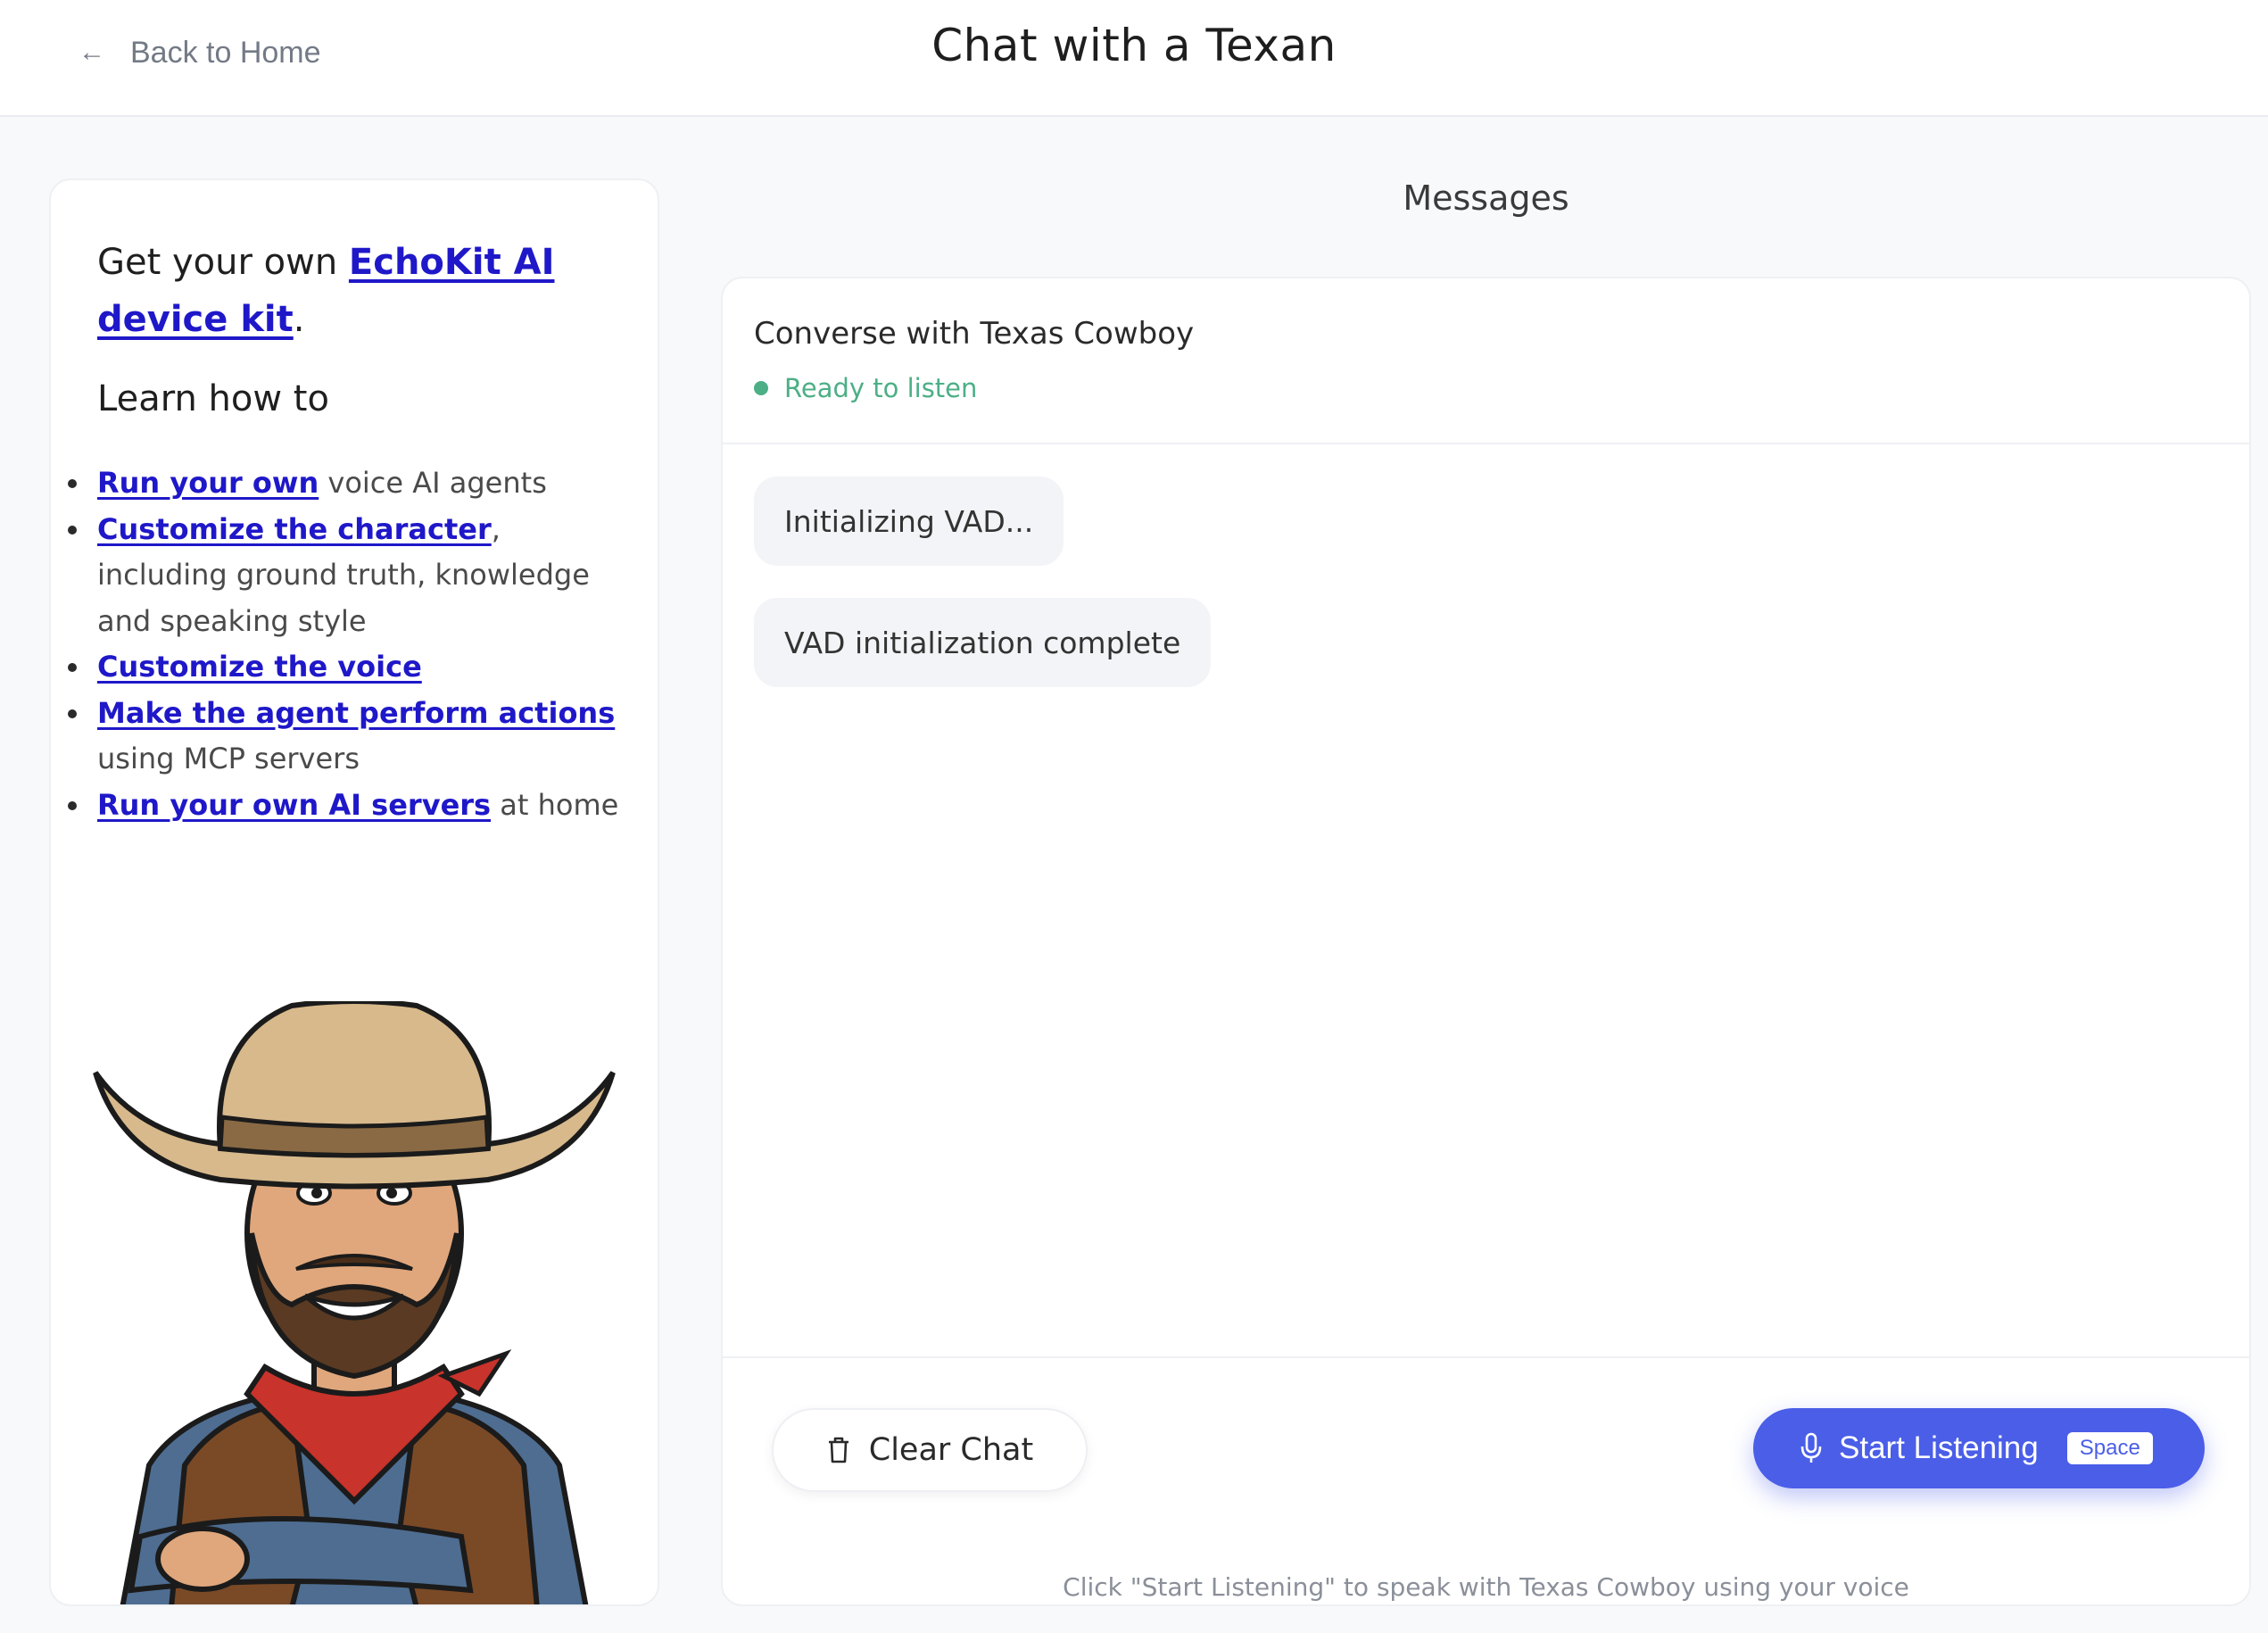 The height and width of the screenshot is (1633, 2268). I want to click on list-item-text: using MCP servers, so click(228, 758).